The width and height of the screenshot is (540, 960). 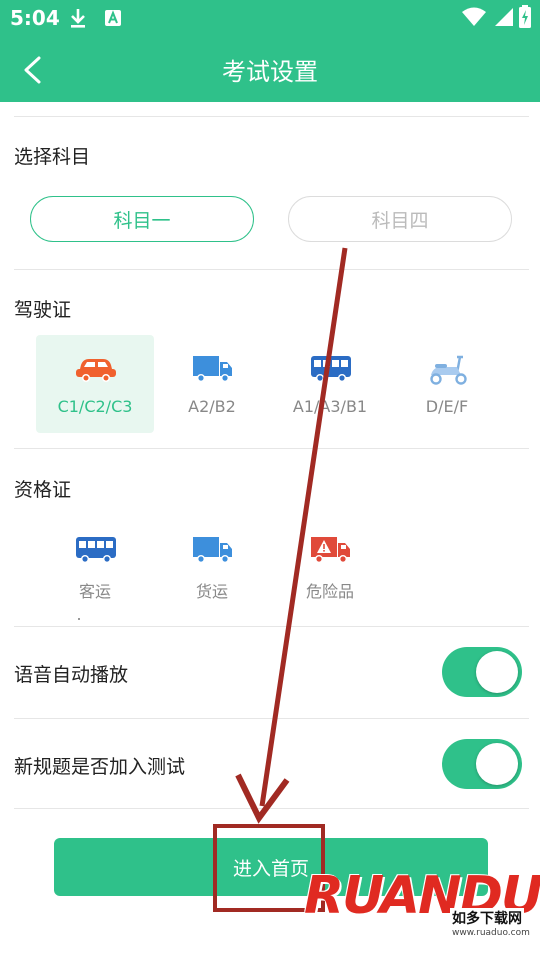 What do you see at coordinates (52, 157) in the screenshot?
I see `section-title-subject: 选择科目` at bounding box center [52, 157].